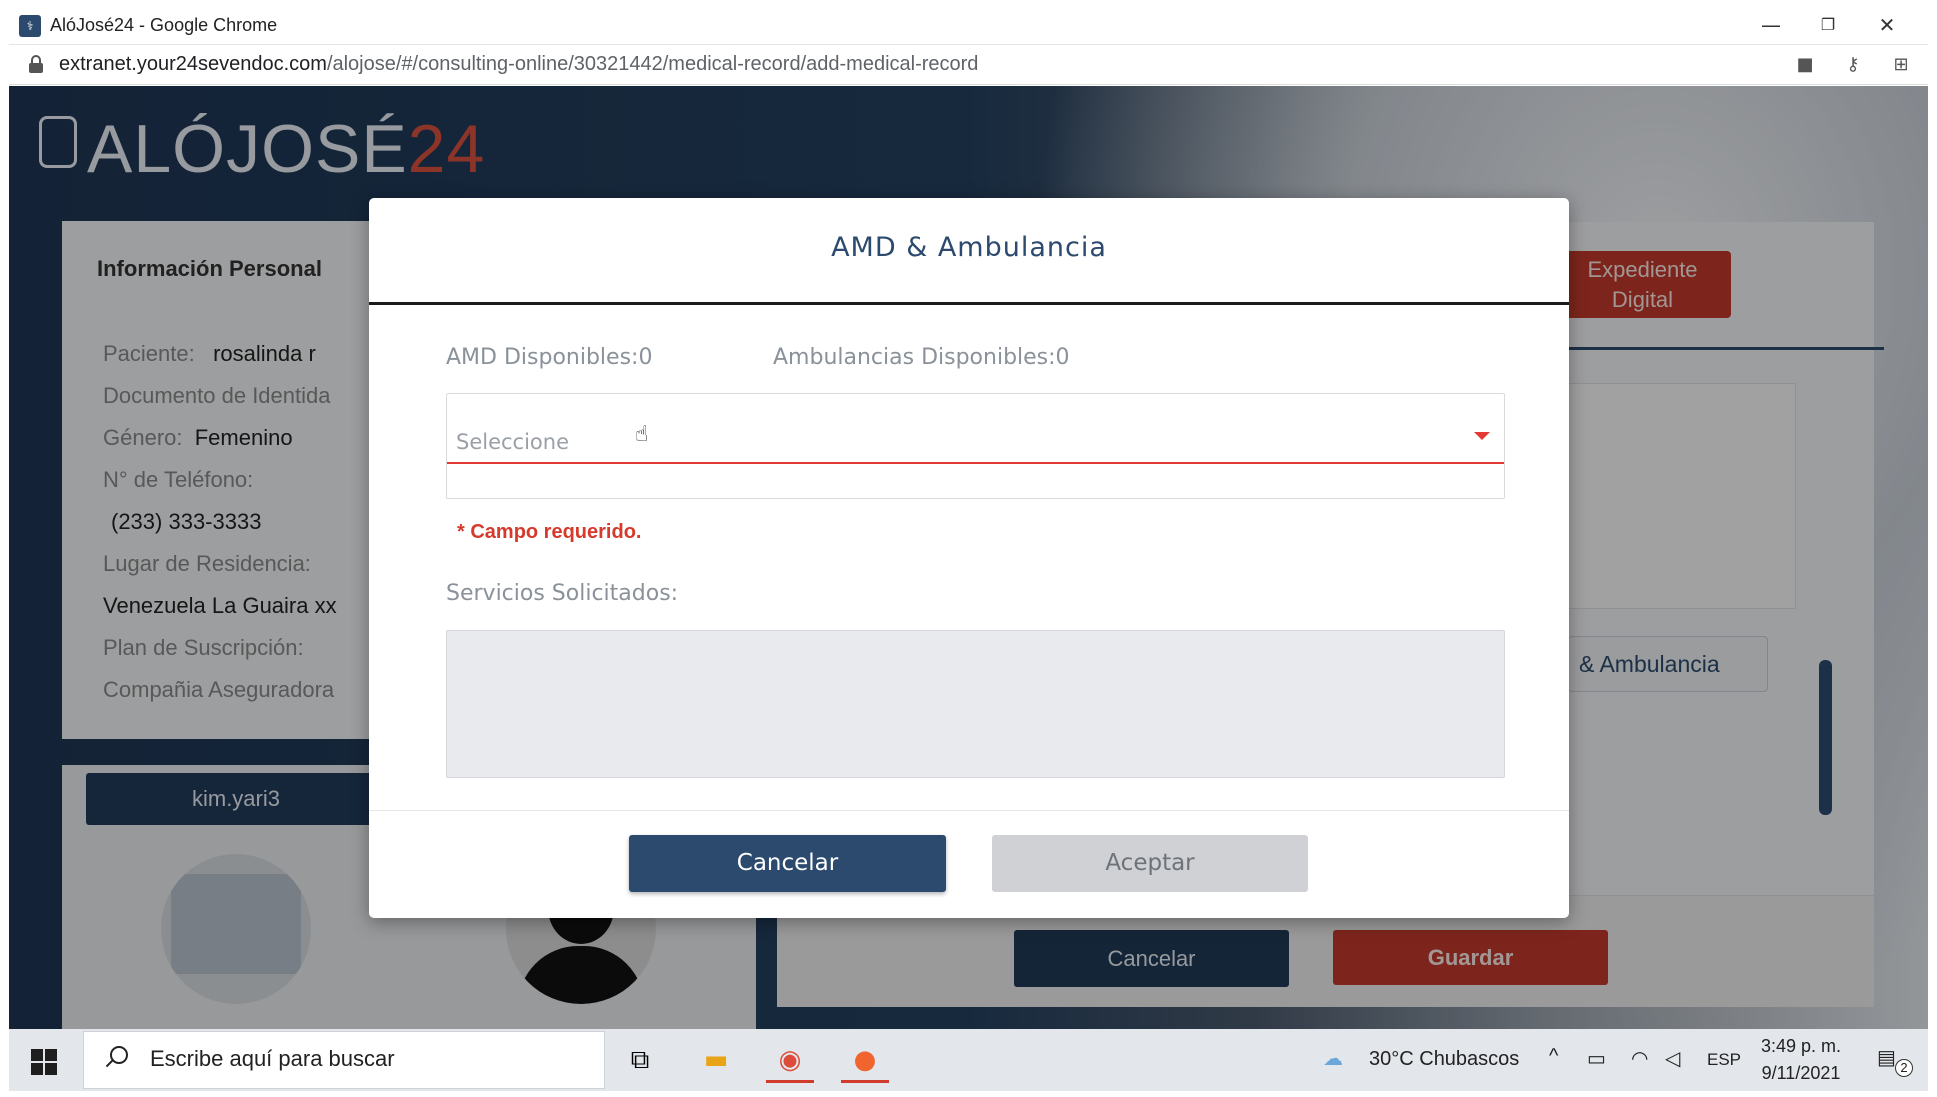 This screenshot has height=1097, width=1937. Describe the element at coordinates (1805, 65) in the screenshot. I see `camera-icon: ■` at that location.